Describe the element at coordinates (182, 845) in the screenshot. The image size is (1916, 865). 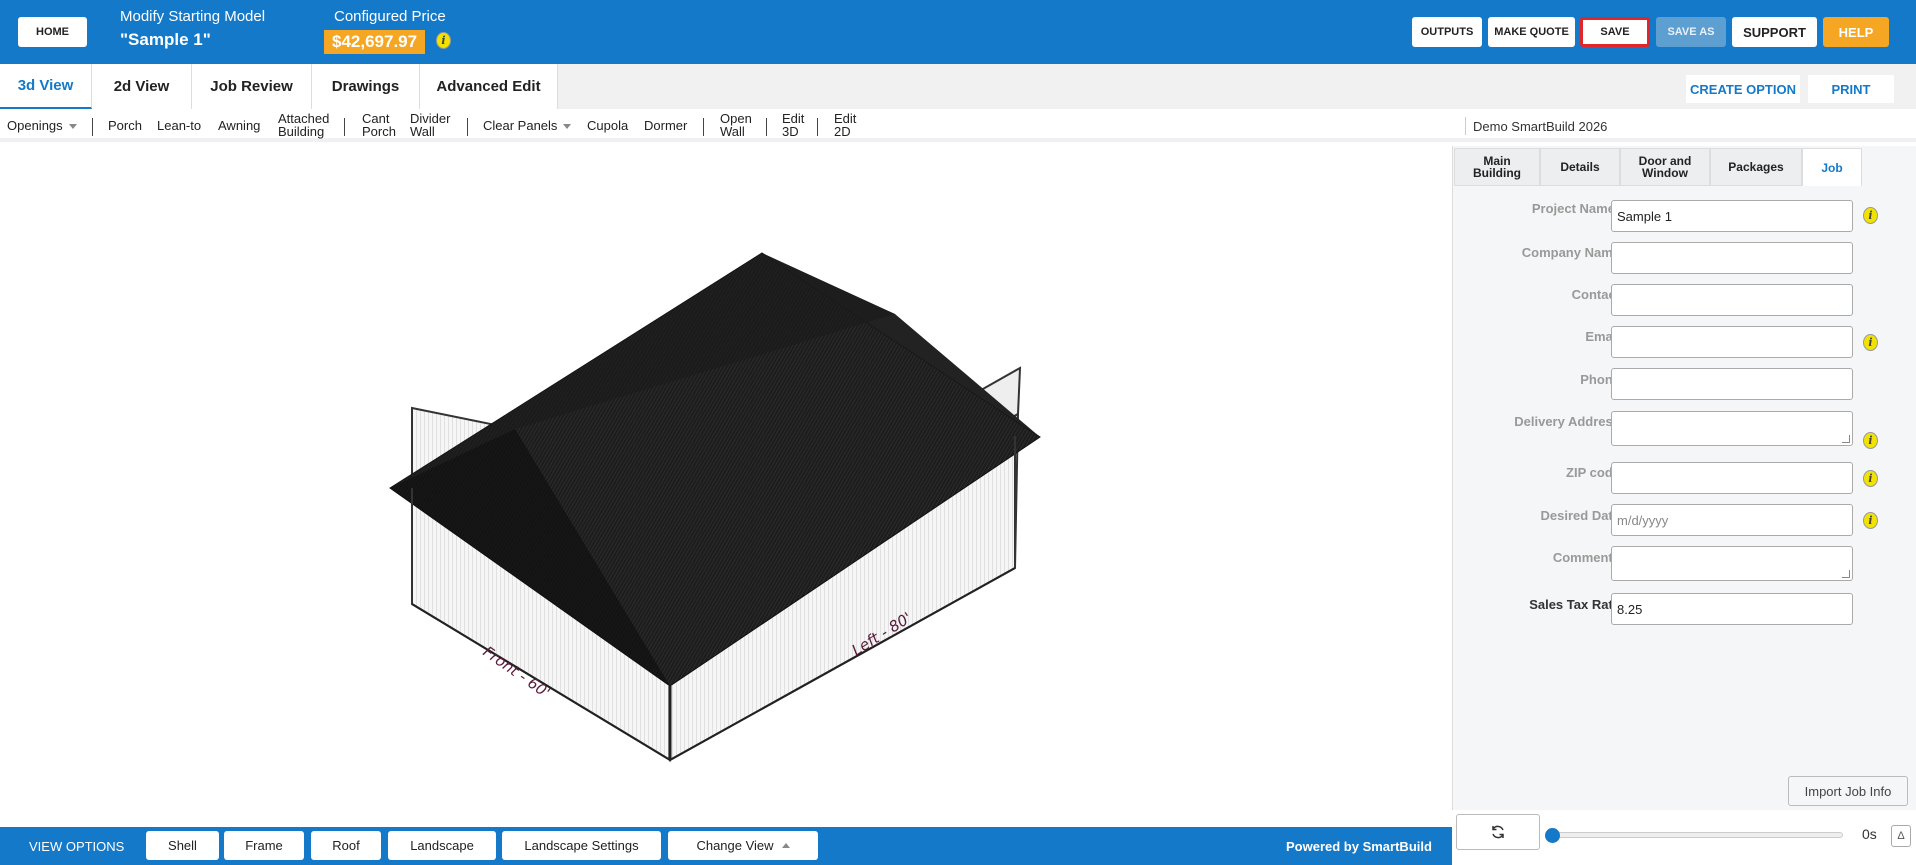
I see `shell-button: Shell` at that location.